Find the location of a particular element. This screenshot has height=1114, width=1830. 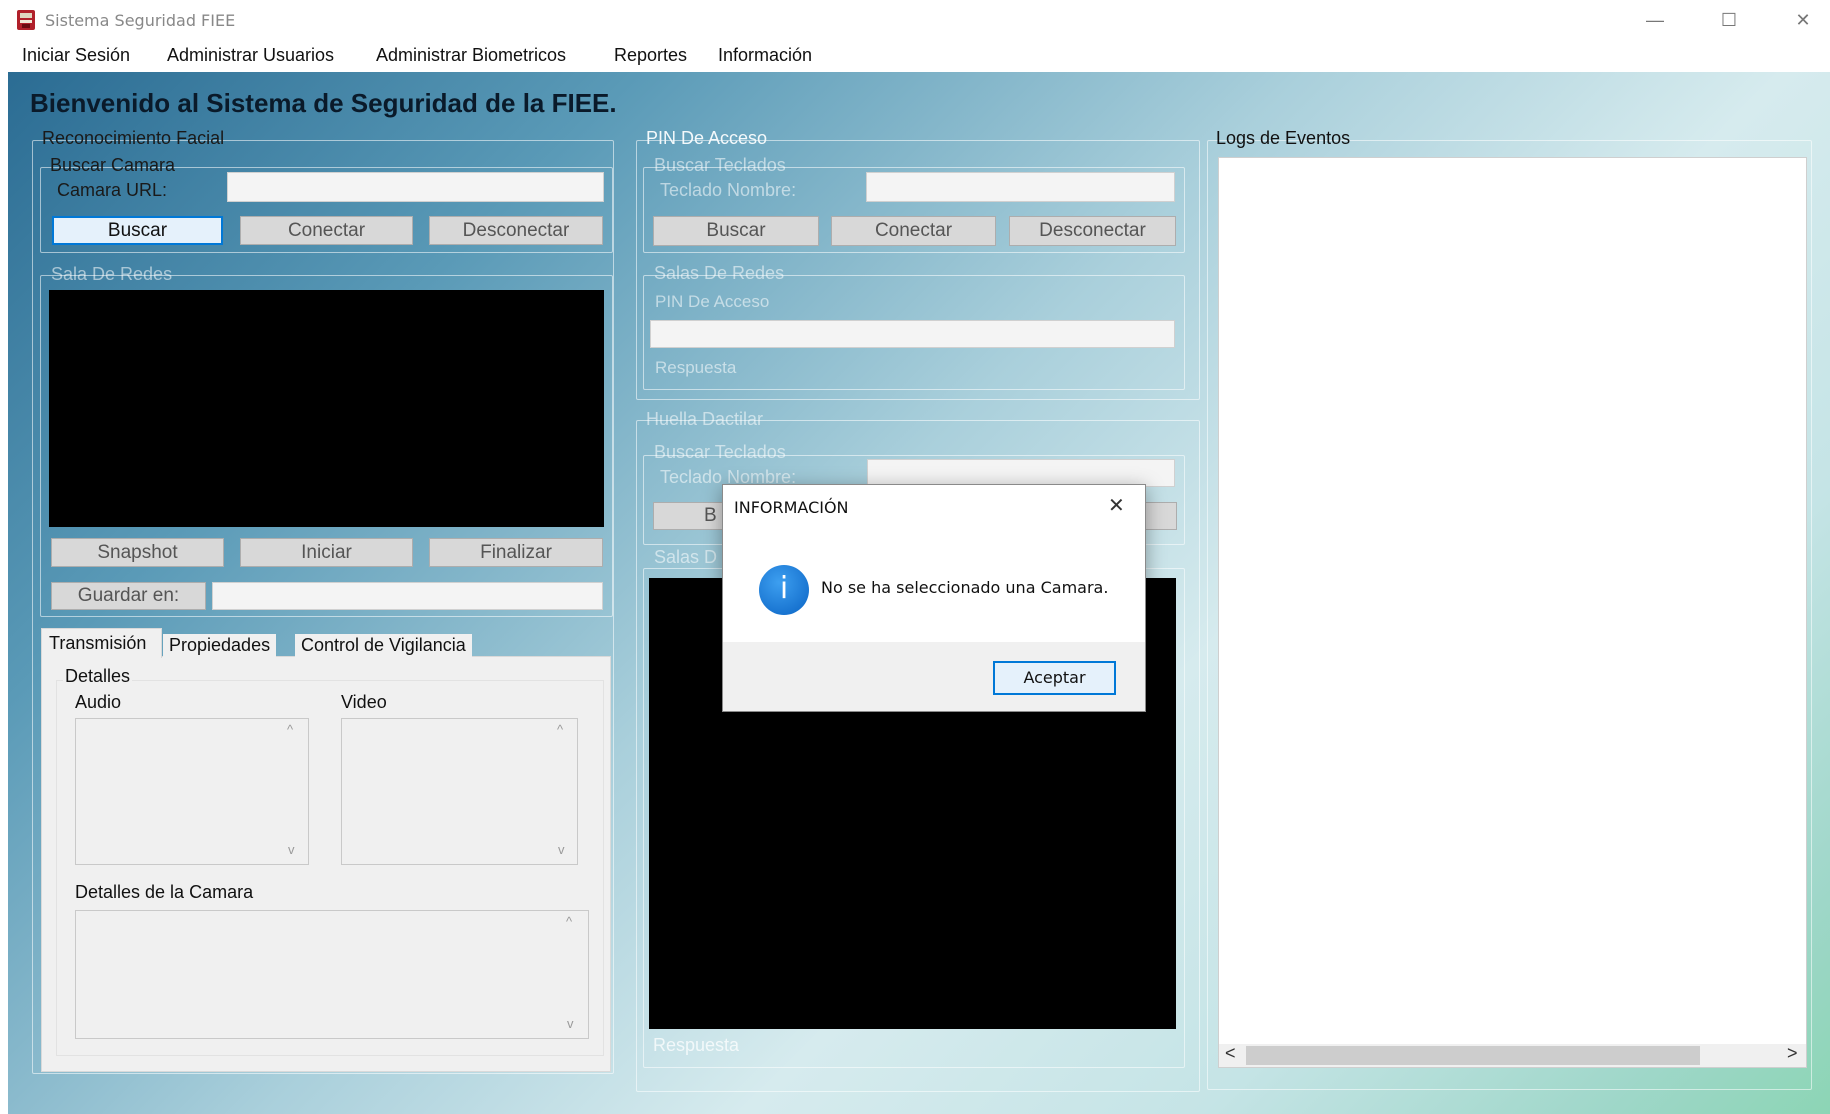

logs-scroll-left-icon: < is located at coordinates (1230, 1053).